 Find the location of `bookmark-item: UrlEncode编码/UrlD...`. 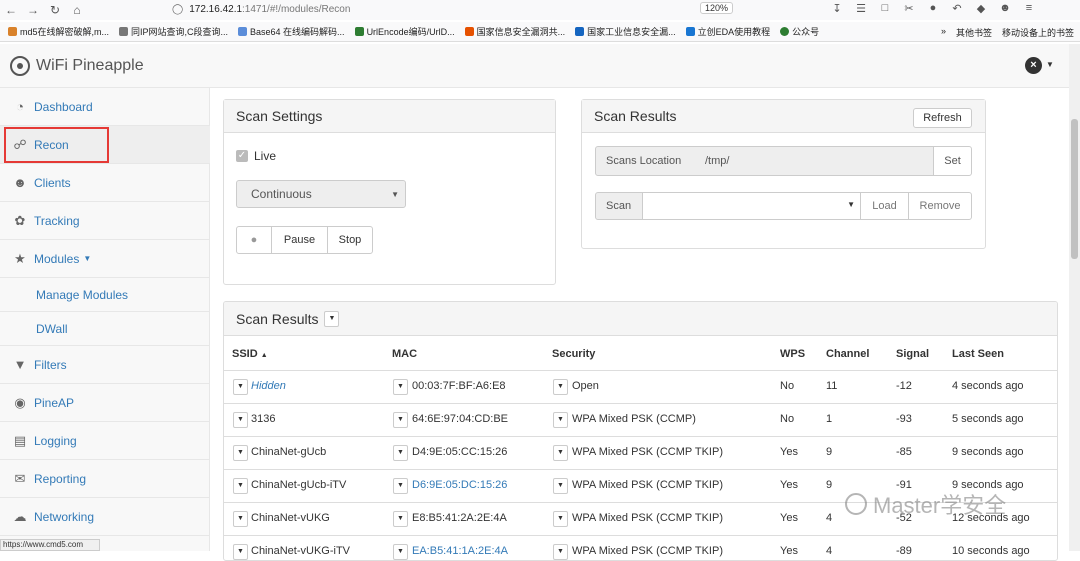

bookmark-item: UrlEncode编码/UrlD... is located at coordinates (404, 31).